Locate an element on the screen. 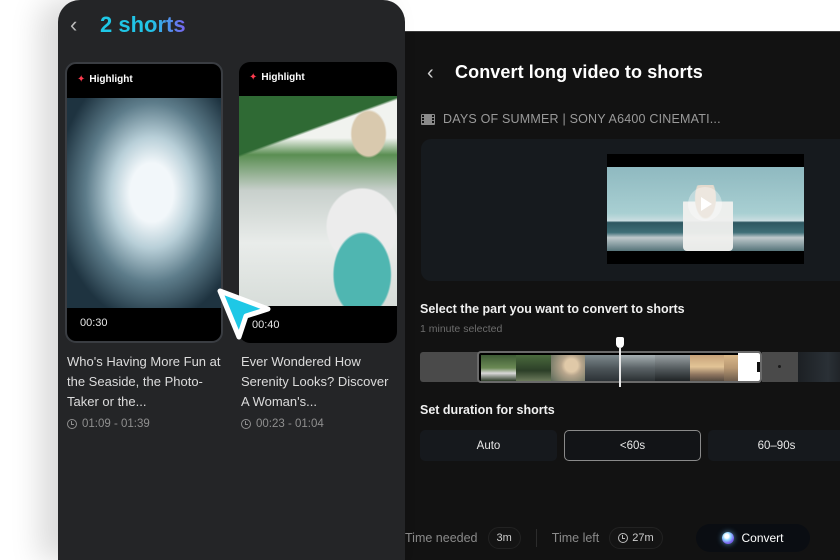 Image resolution: width=840 pixels, height=560 pixels. convert-header: ‹ Convert long video to shorts is located at coordinates (565, 72).